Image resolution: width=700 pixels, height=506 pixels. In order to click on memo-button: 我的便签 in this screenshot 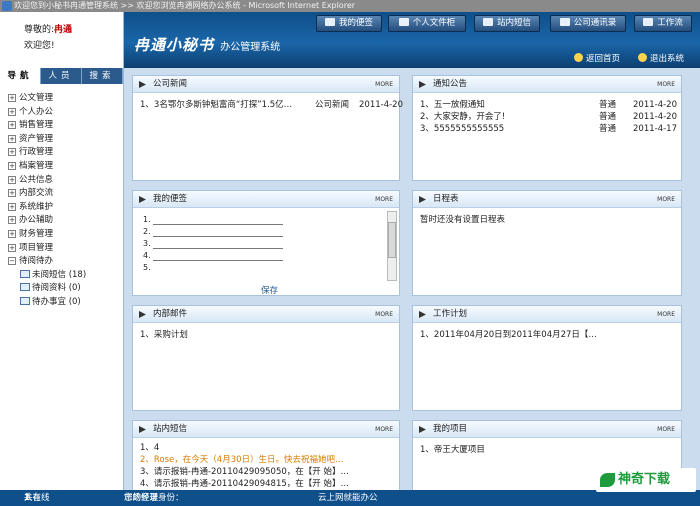, I will do `click(349, 23)`.